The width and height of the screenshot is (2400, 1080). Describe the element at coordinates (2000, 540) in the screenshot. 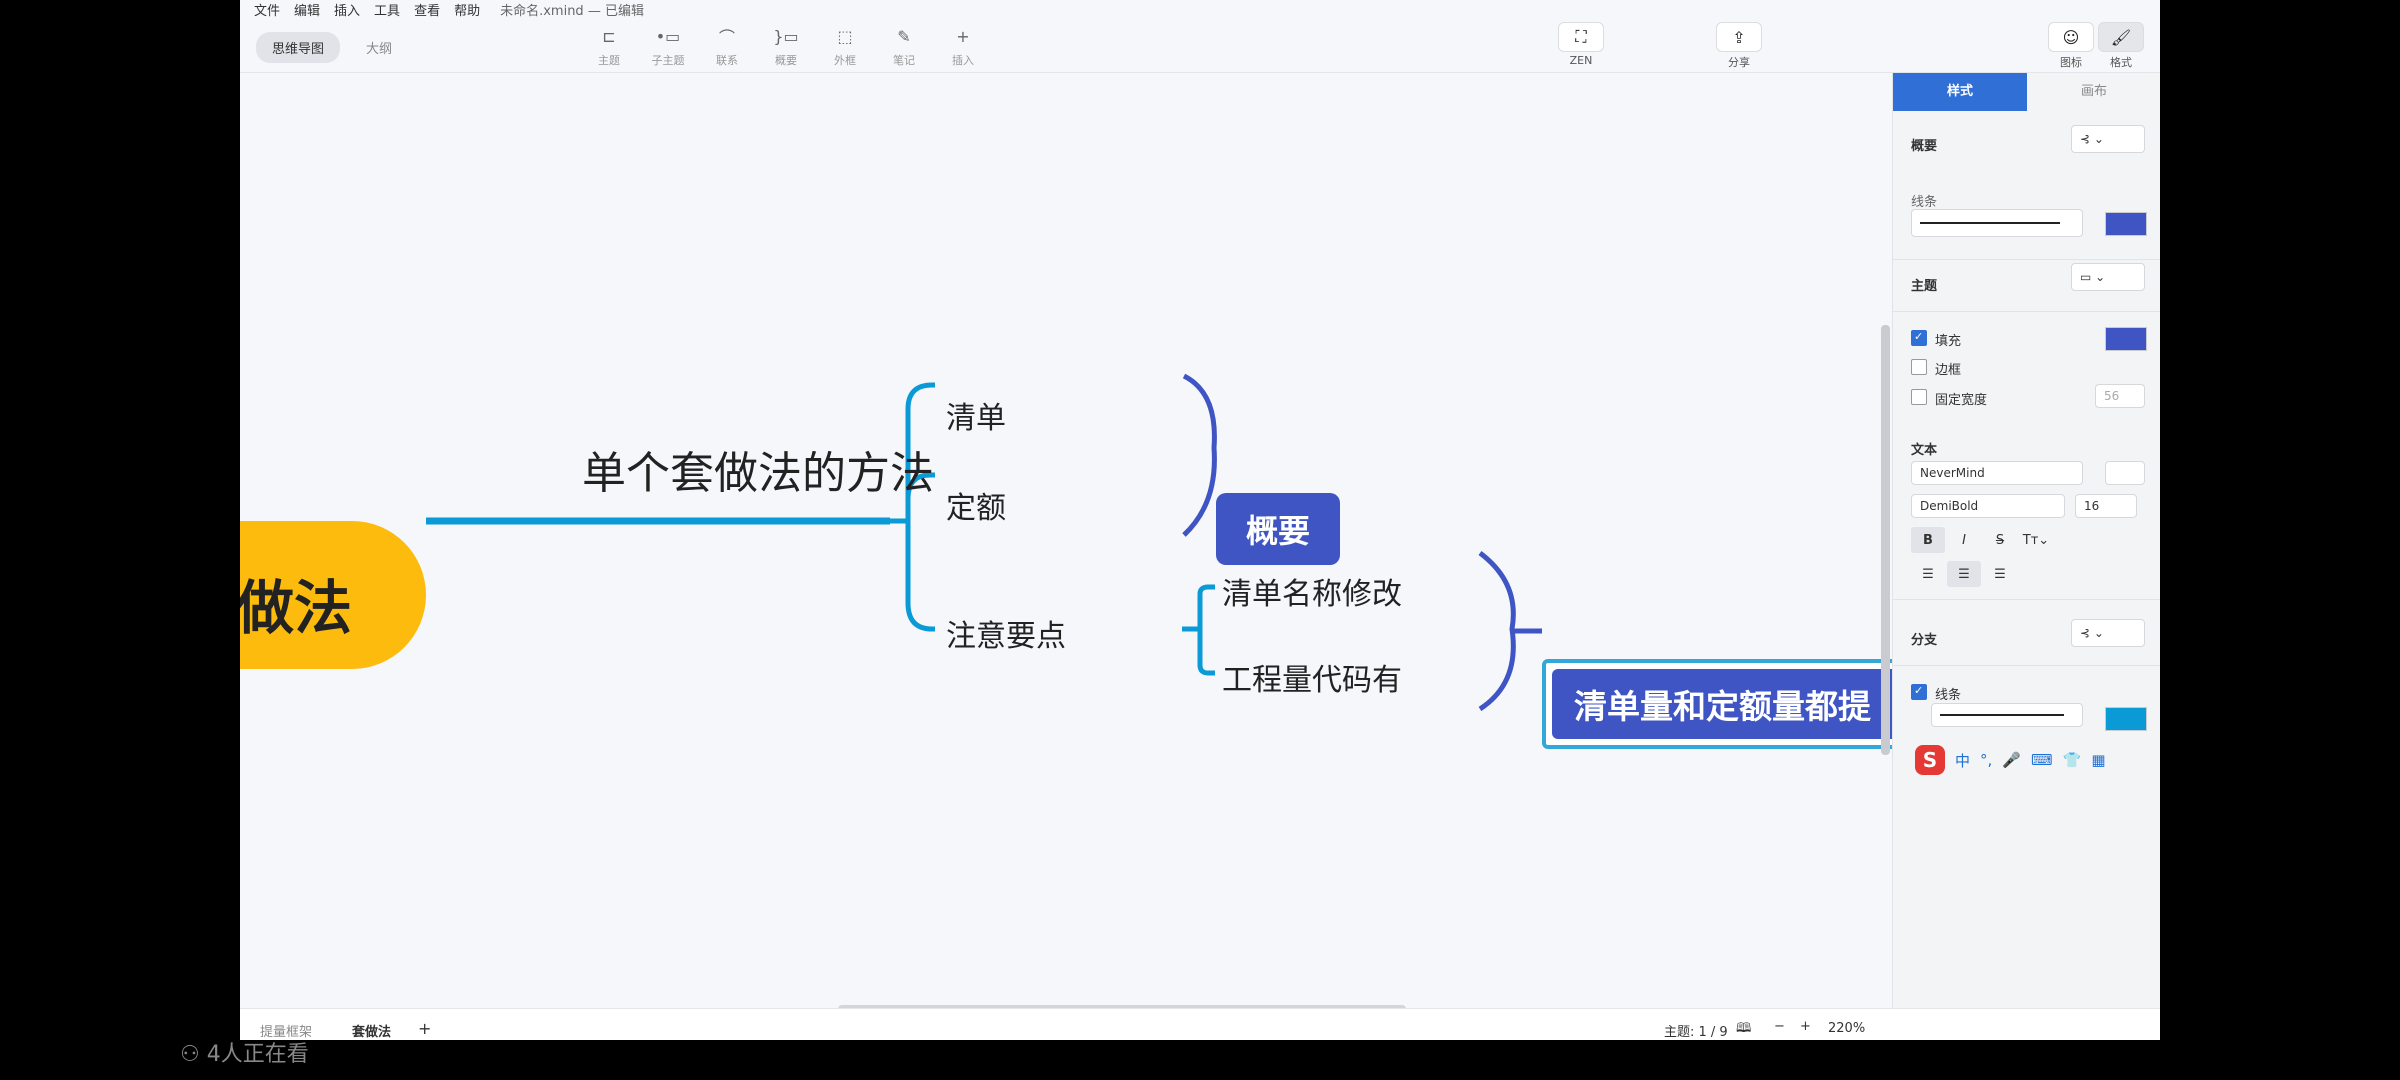

I see `strikethrough-icon: S` at that location.